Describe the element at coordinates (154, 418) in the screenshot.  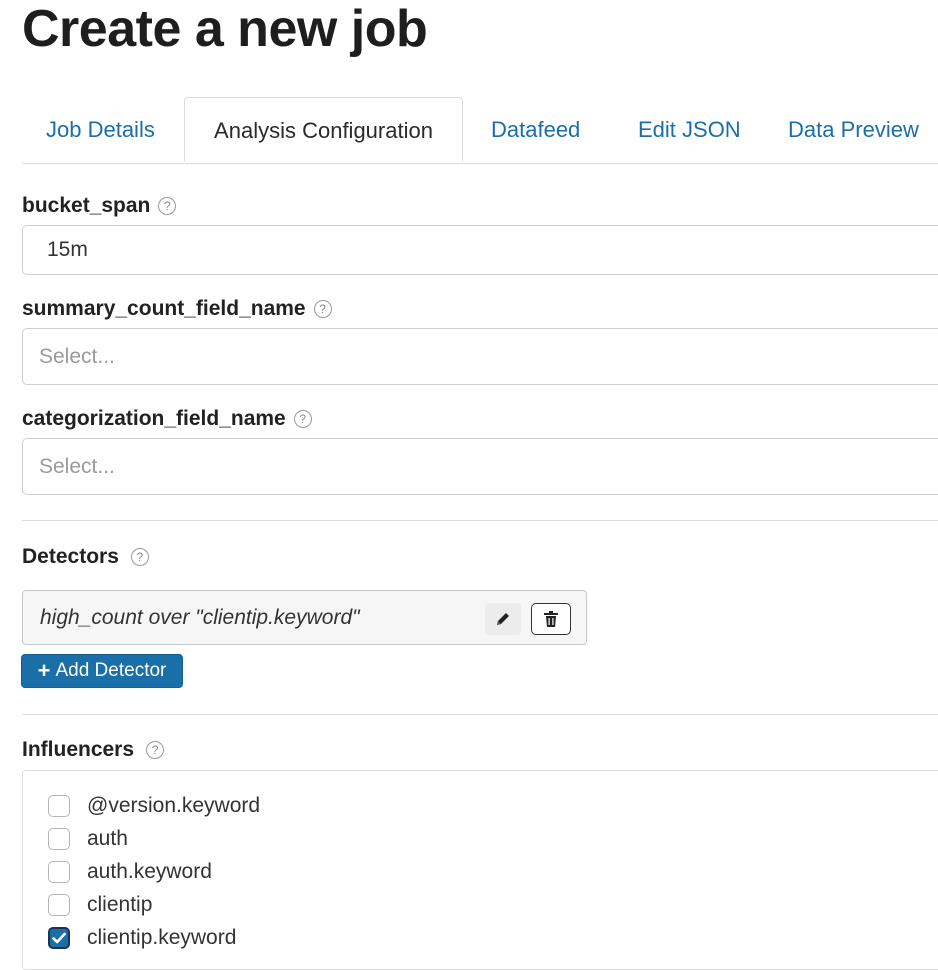
I see `categorization-field-label: categorization_field_name` at that location.